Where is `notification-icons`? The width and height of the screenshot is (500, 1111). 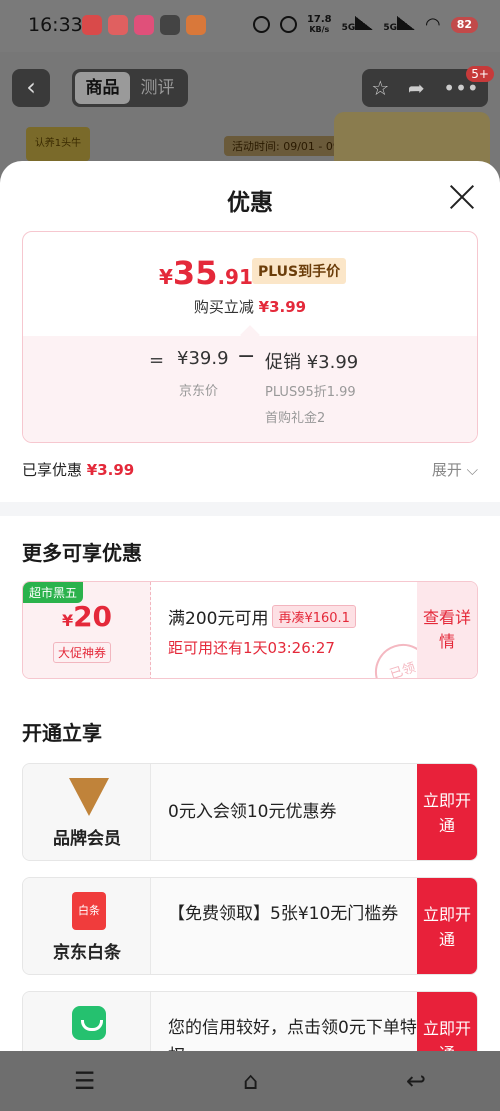 notification-icons is located at coordinates (144, 25).